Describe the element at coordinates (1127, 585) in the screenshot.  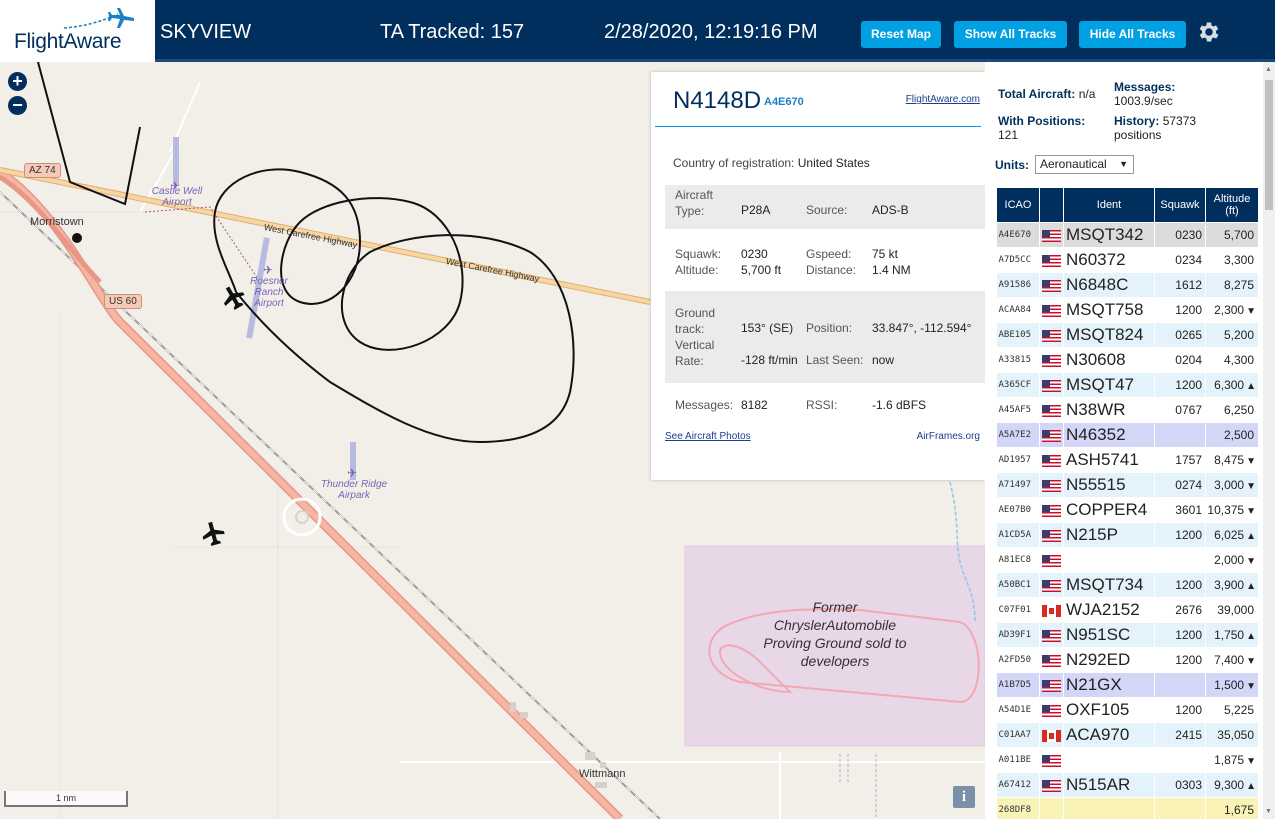
I see `table-row: A50BC1 MSQT734 1200 3,900 ▲` at that location.